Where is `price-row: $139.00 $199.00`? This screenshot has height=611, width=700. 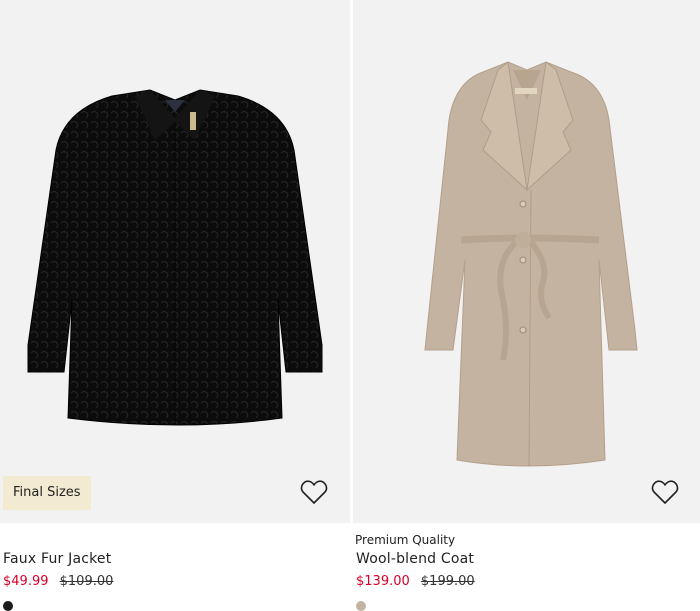 price-row: $139.00 $199.00 is located at coordinates (415, 581).